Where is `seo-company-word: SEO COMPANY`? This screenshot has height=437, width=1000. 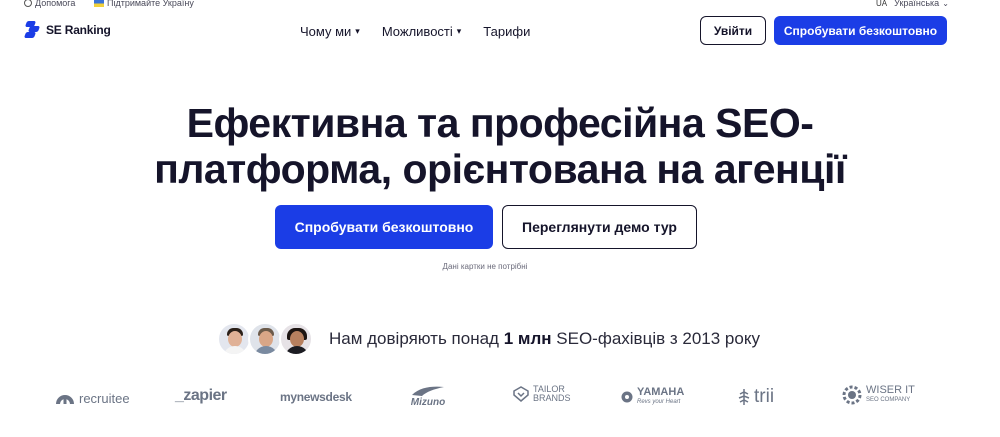
seo-company-word: SEO COMPANY is located at coordinates (888, 400).